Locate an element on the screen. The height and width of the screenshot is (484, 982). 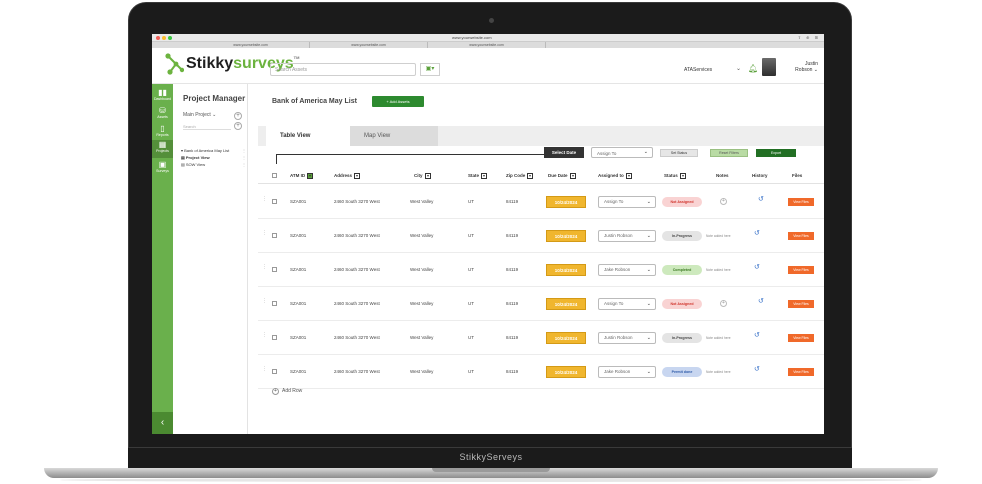
browser-action-icons: ⇪ ⊕ ⊞ is located at coordinates (809, 37).